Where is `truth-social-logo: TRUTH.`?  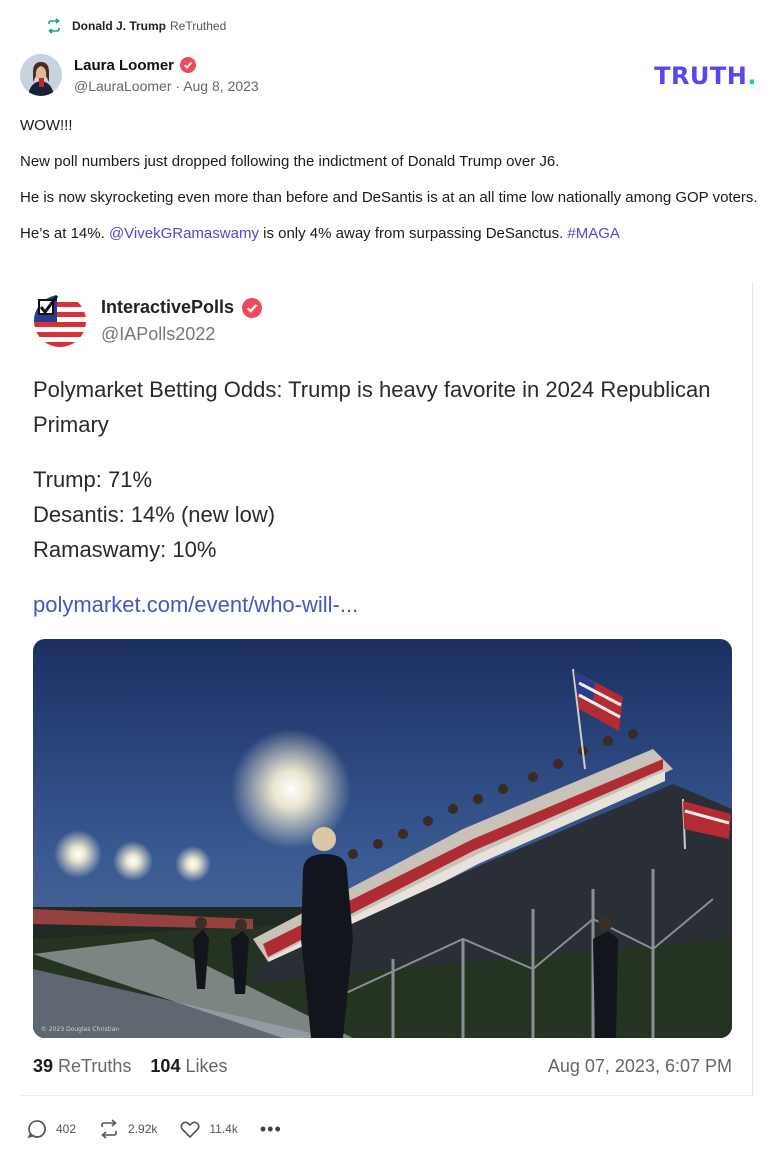 truth-social-logo: TRUTH. is located at coordinates (705, 76).